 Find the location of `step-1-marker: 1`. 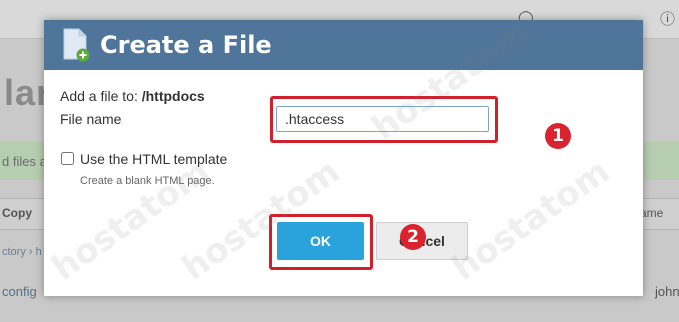

step-1-marker: 1 is located at coordinates (558, 136).